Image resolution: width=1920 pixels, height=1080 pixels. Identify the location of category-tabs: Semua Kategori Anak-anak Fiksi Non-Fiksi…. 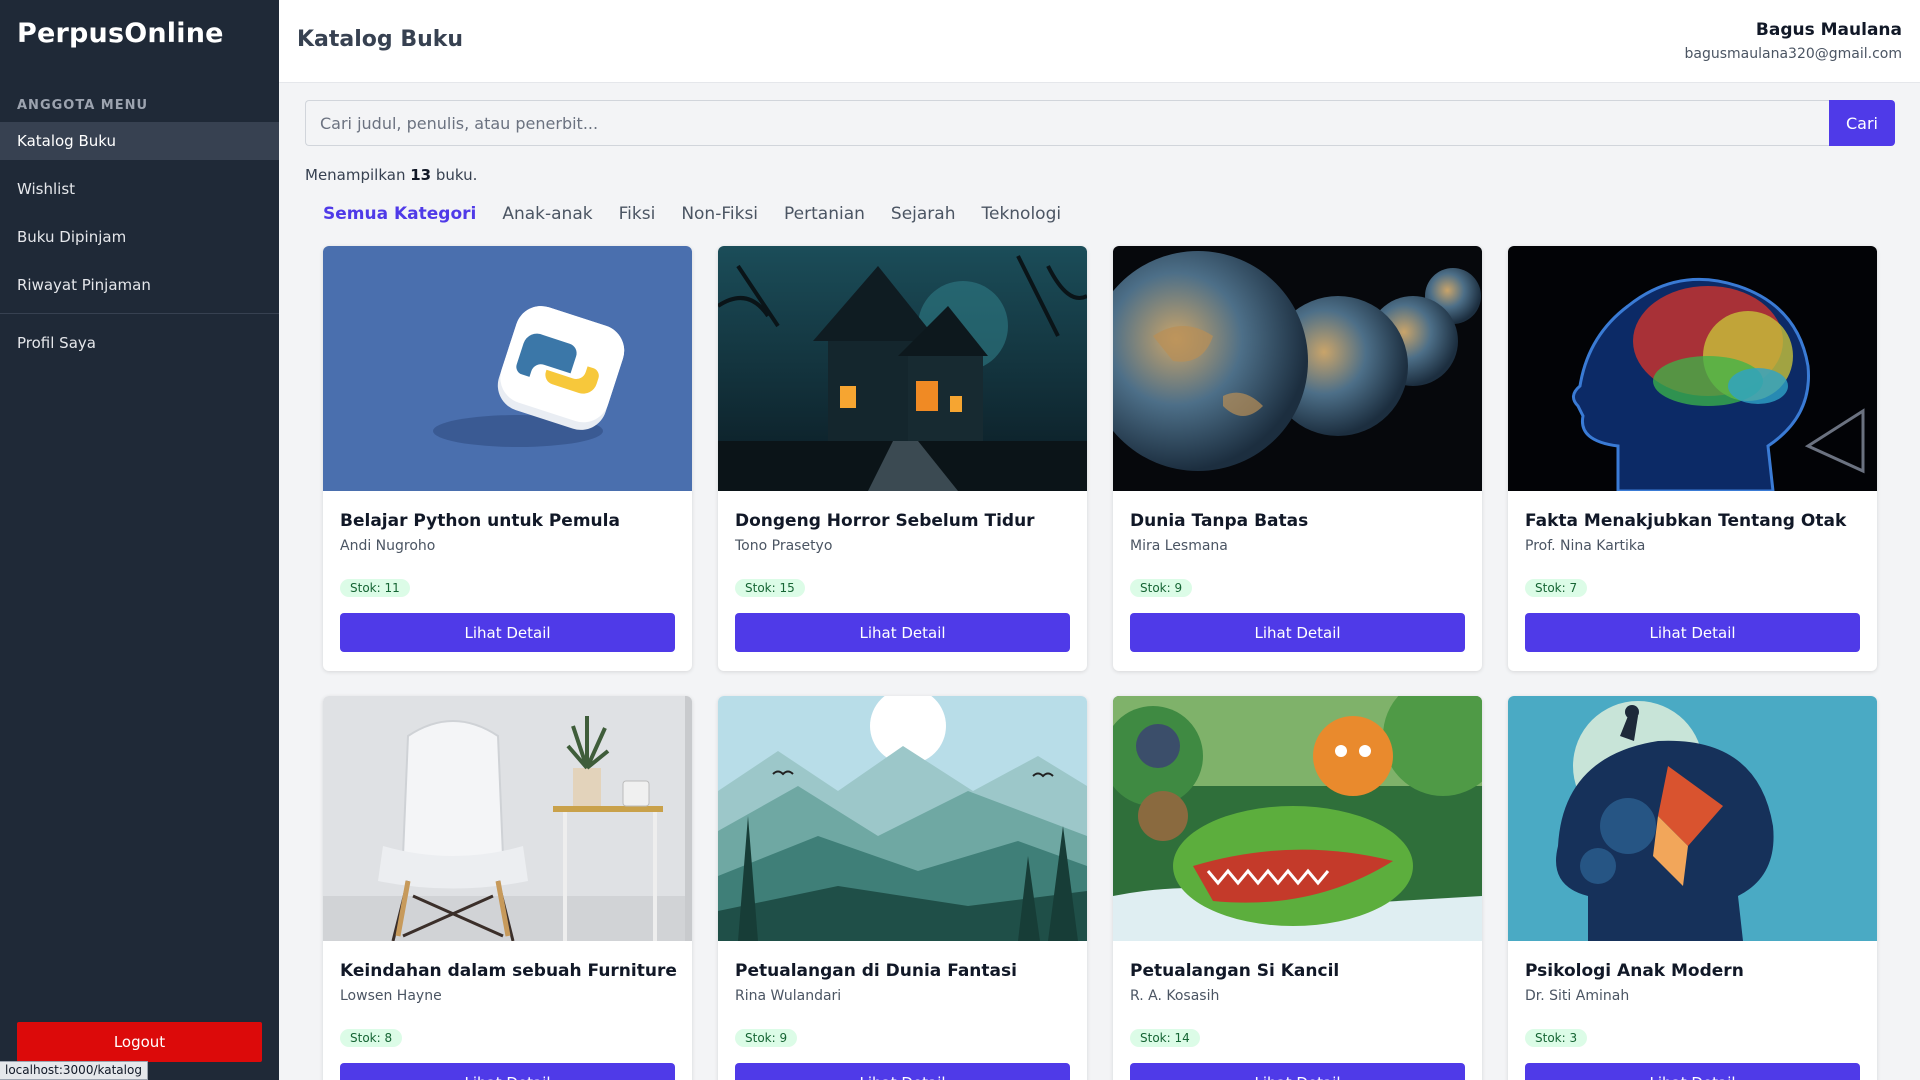
(692, 214).